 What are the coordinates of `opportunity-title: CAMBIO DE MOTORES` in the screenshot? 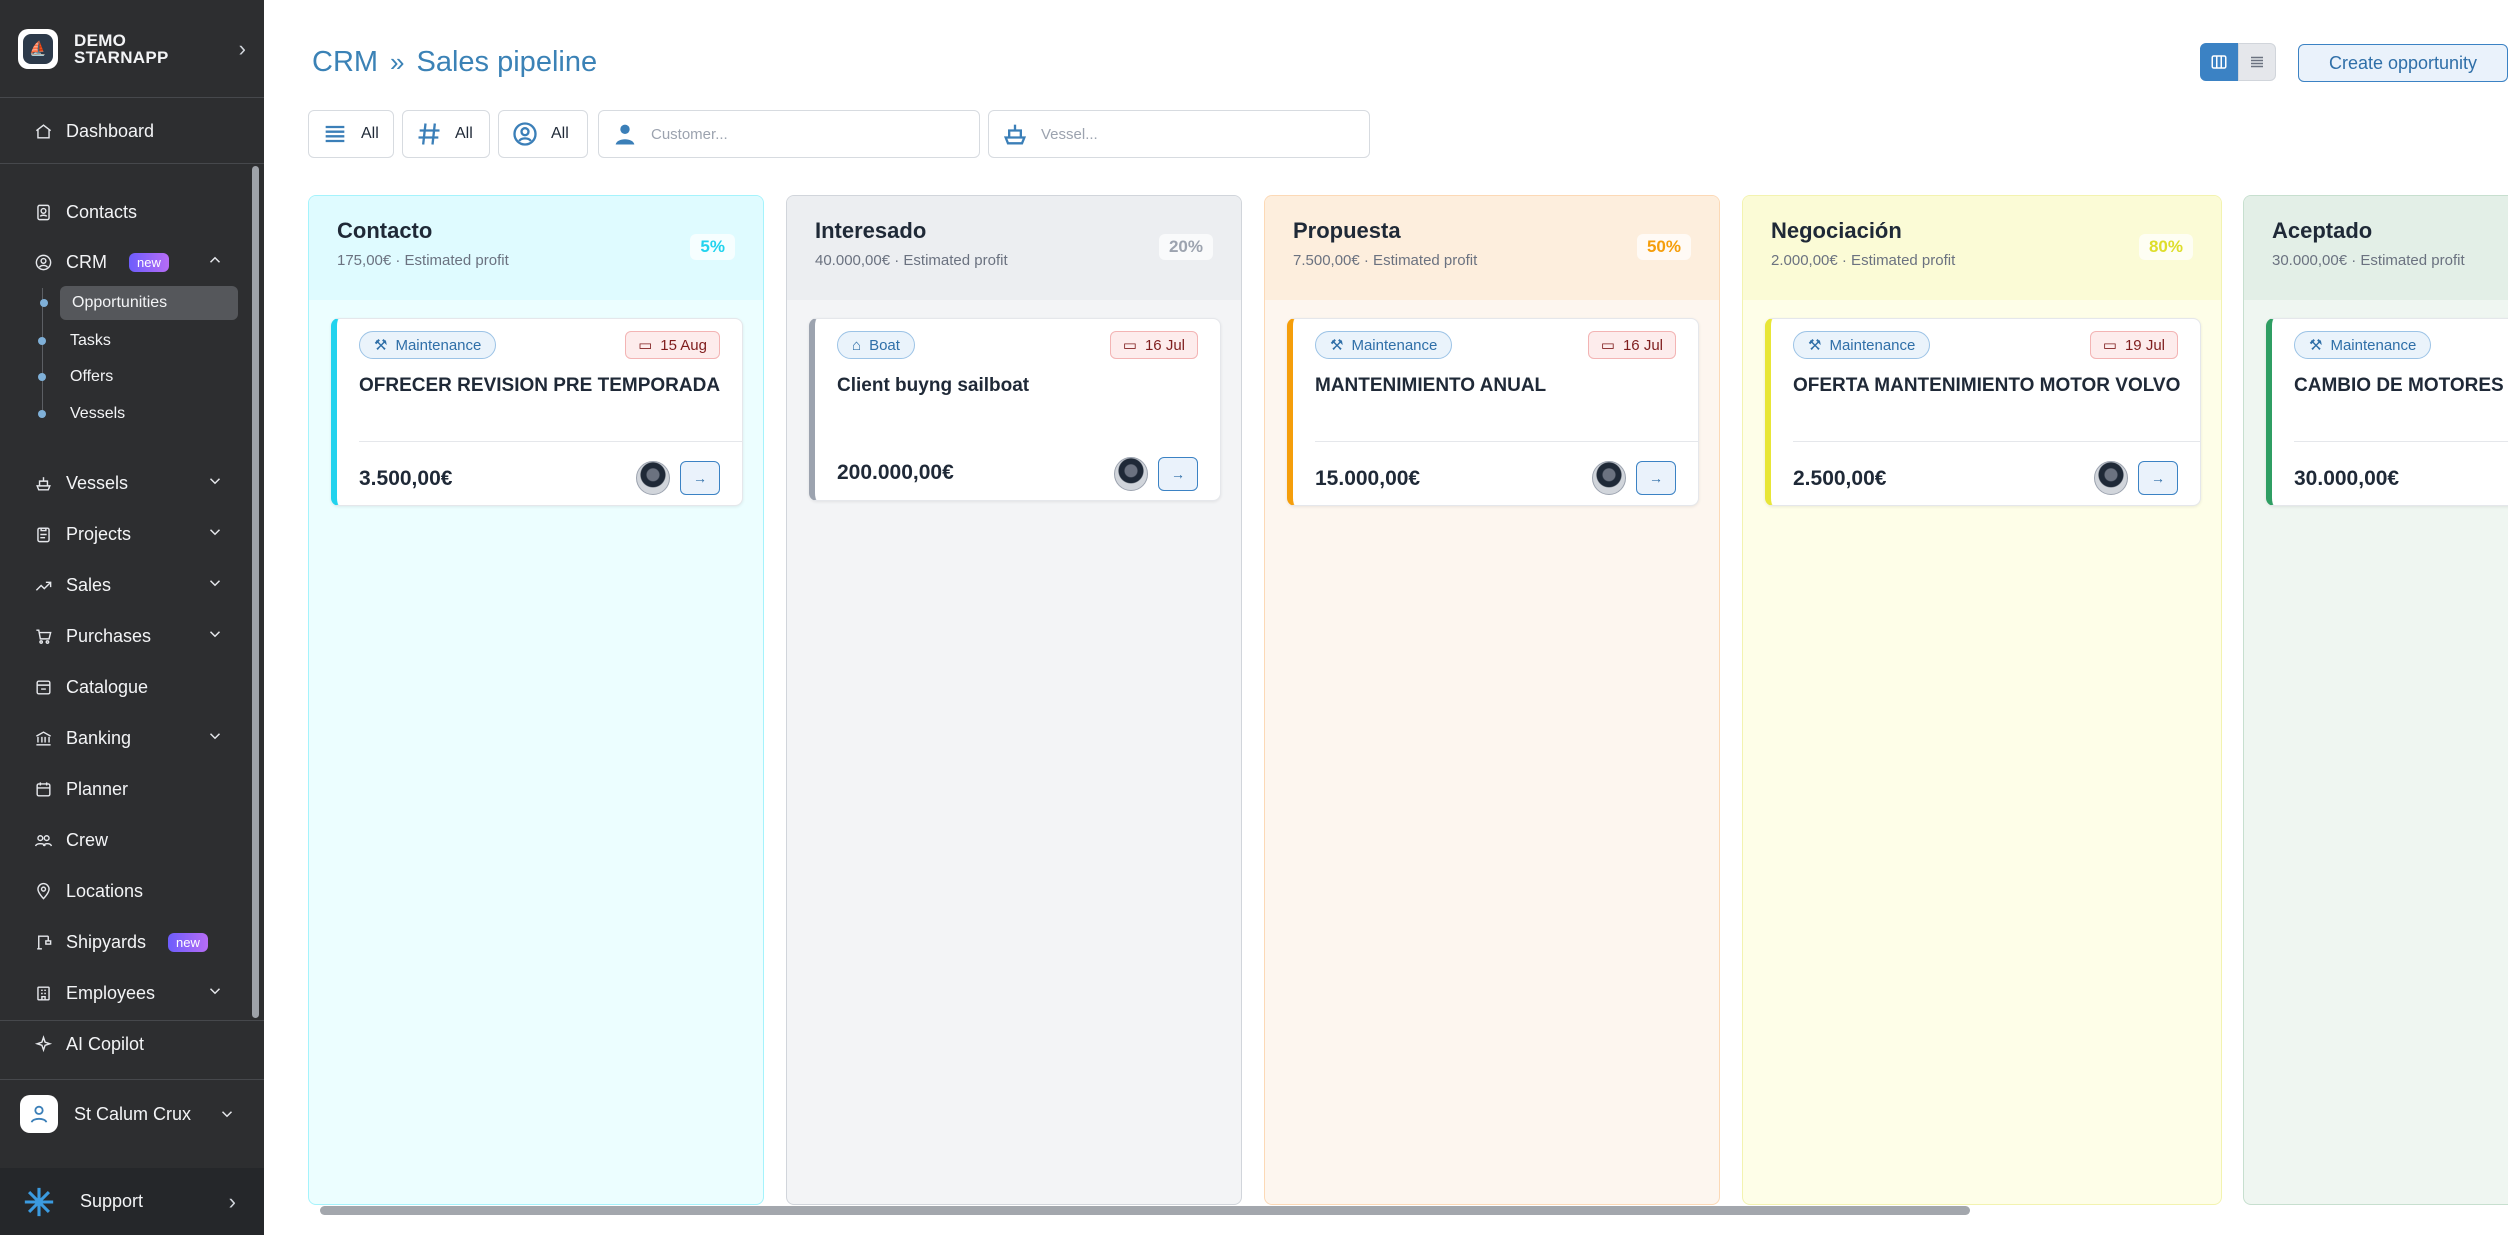 It's located at (2399, 385).